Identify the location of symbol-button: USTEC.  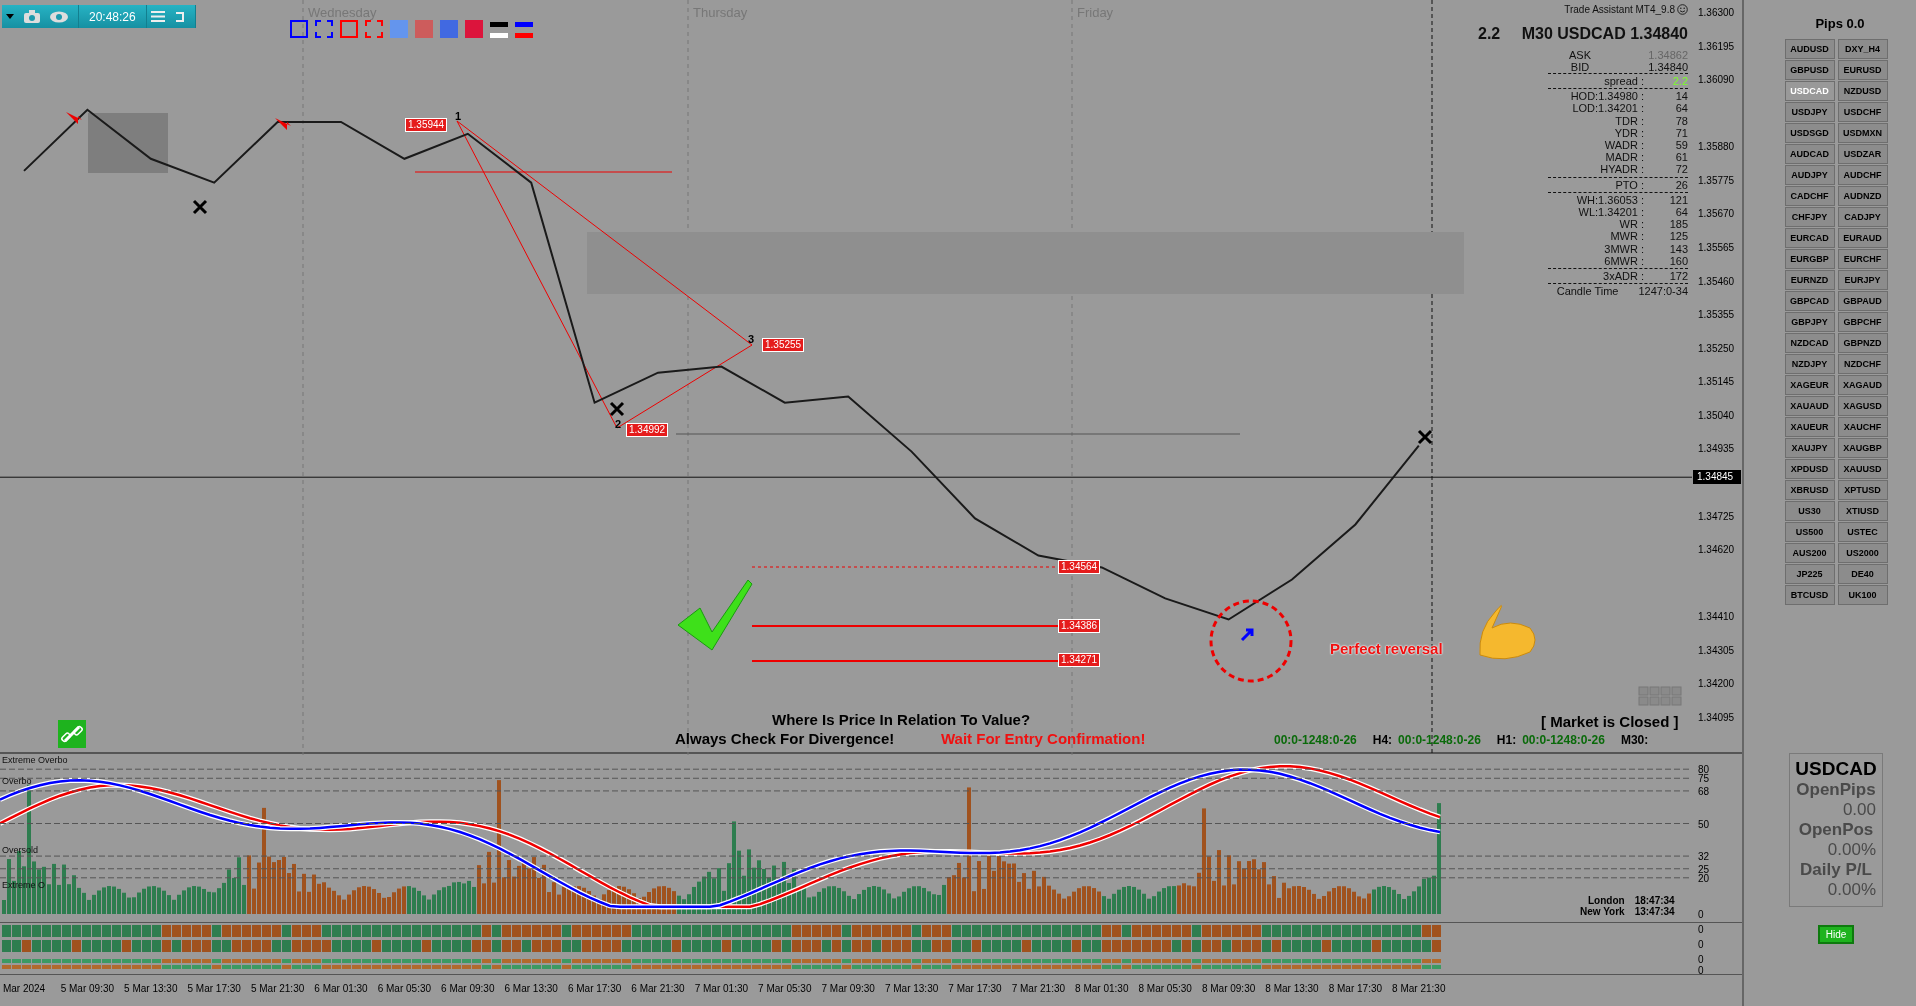
(1862, 532).